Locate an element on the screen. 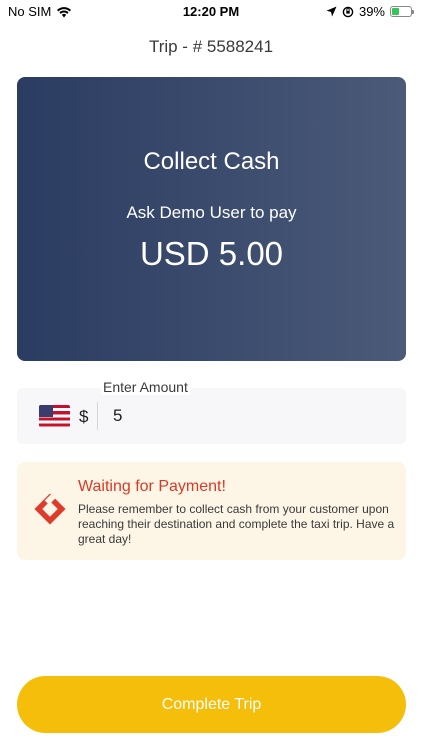  complete-trip-button: Complete Trip is located at coordinates (211, 704).